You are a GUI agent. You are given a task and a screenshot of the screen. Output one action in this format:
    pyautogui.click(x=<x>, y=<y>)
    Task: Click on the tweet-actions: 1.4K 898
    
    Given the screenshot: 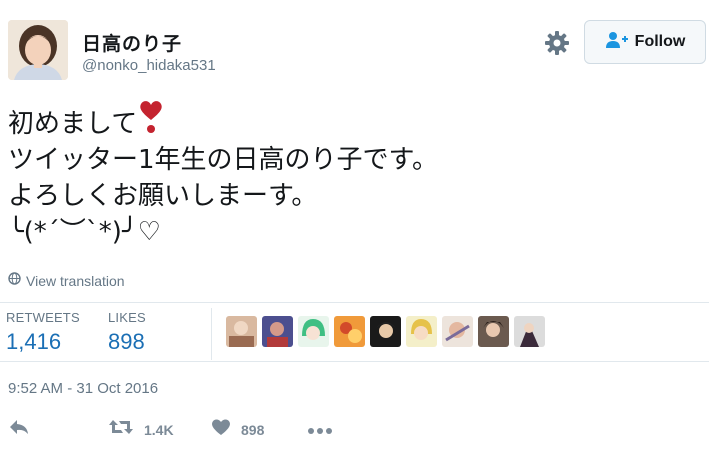 What is the action you would take?
    pyautogui.click(x=358, y=431)
    